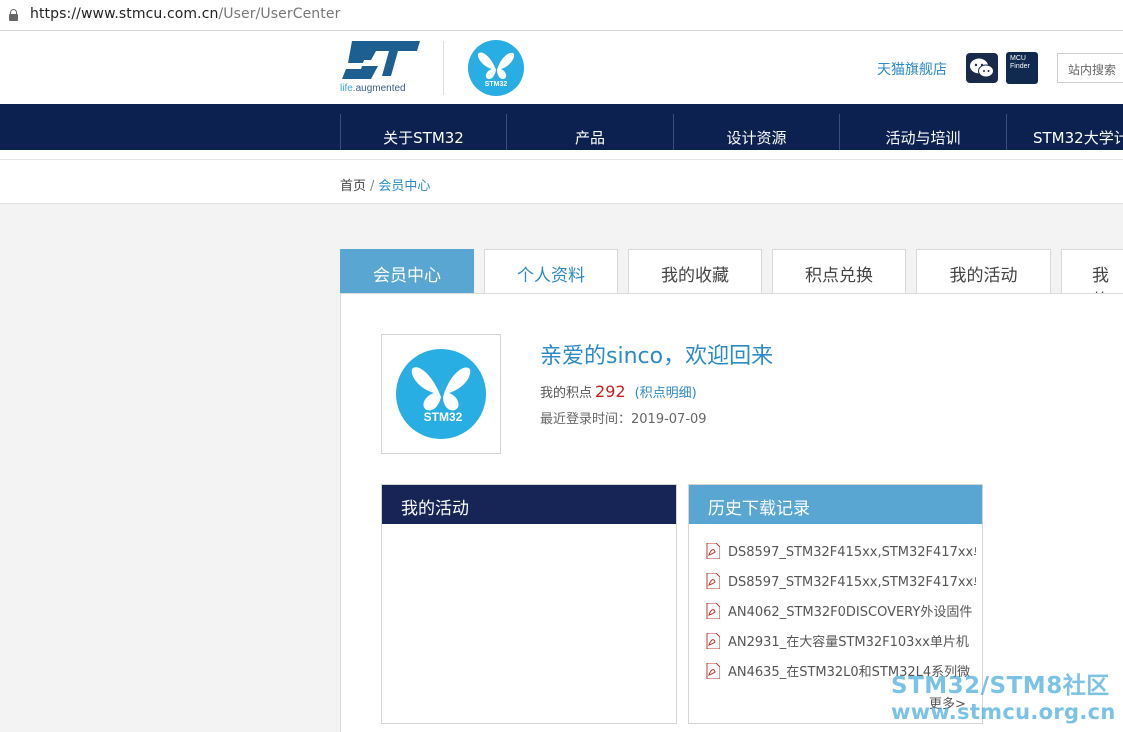 This screenshot has width=1123, height=732. Describe the element at coordinates (666, 393) in the screenshot. I see `points-detail-link: (积点明细)` at that location.